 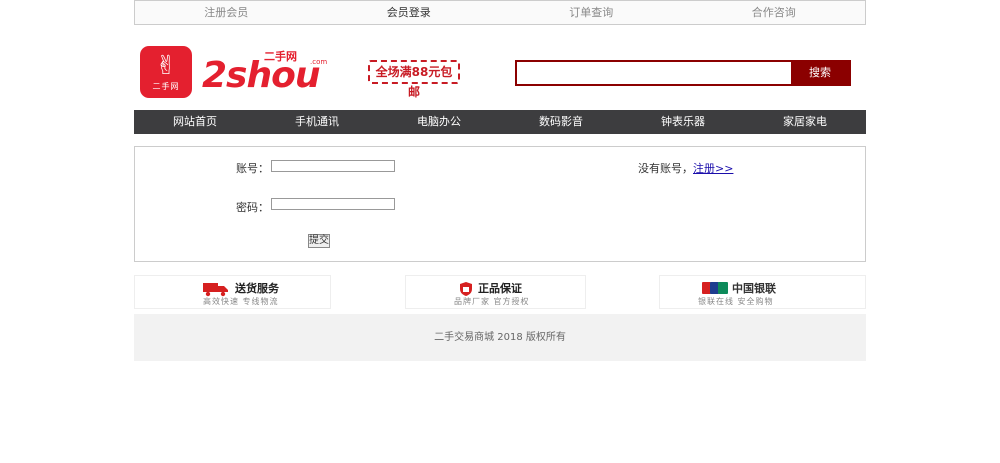 What do you see at coordinates (736, 301) in the screenshot?
I see `service-unionpay-subtitle: 银联在线 安全购物` at bounding box center [736, 301].